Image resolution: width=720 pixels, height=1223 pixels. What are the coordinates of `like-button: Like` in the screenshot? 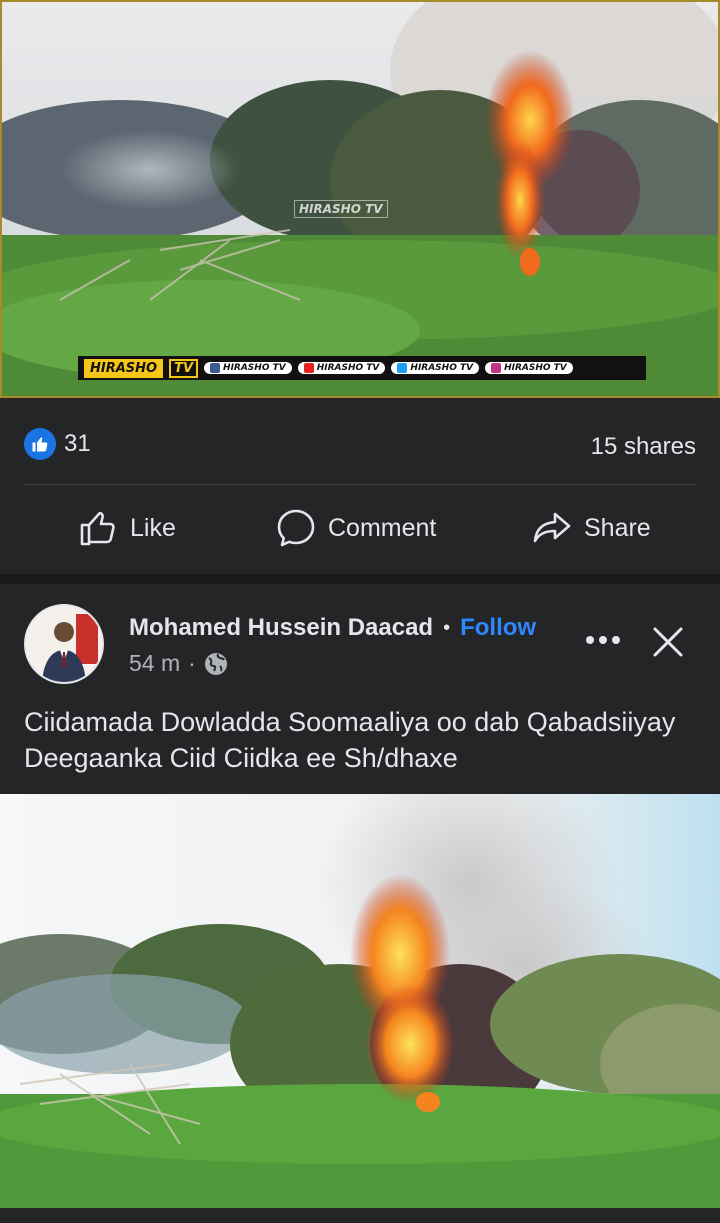 It's located at (127, 528).